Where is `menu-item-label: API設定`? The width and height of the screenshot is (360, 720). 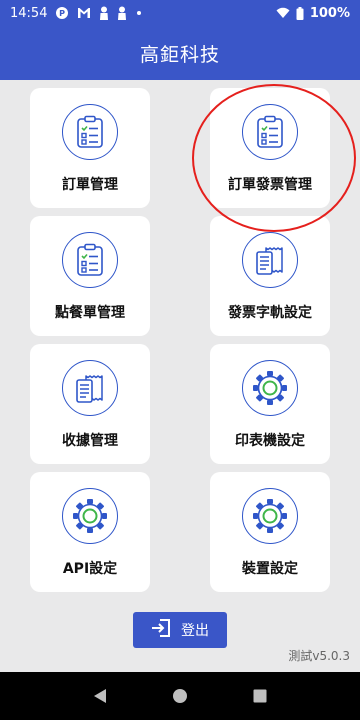
menu-item-label: API設定 is located at coordinates (90, 569).